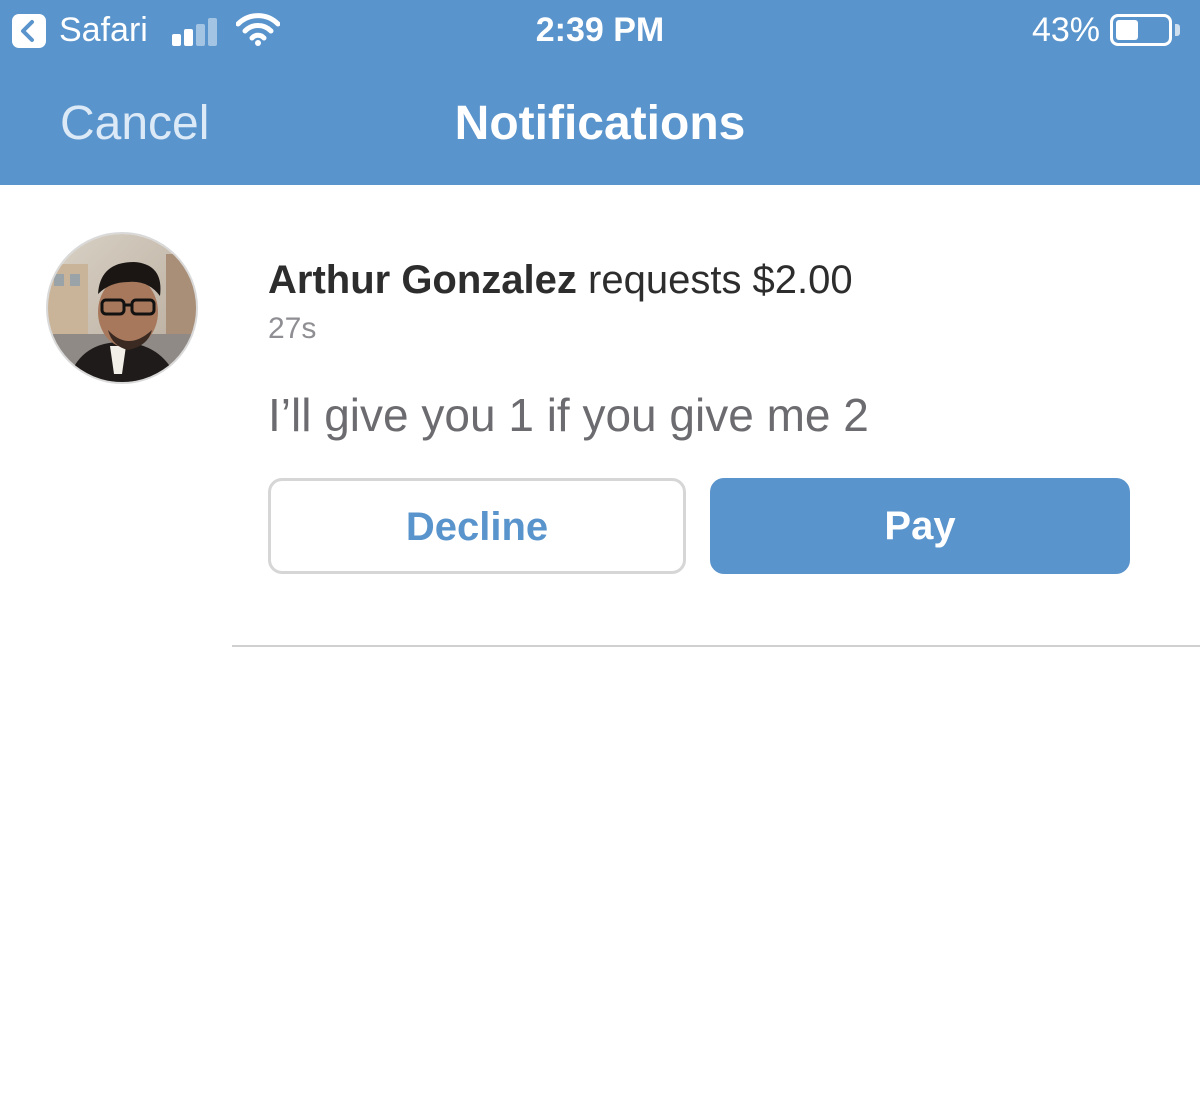 This screenshot has width=1200, height=1105. I want to click on pay-button: Pay, so click(920, 526).